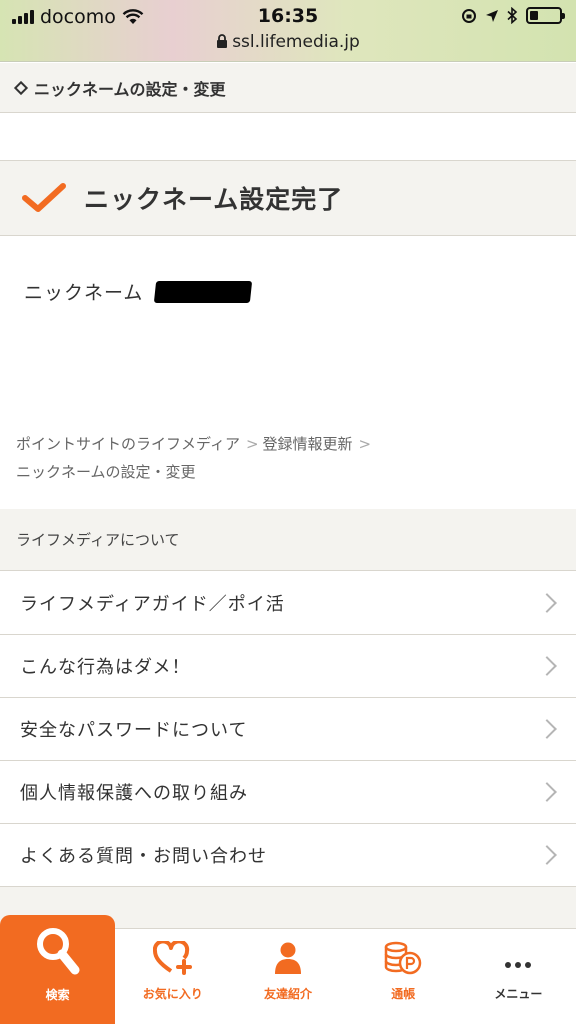 This screenshot has height=1024, width=576. I want to click on bluetooth-icon, so click(512, 15).